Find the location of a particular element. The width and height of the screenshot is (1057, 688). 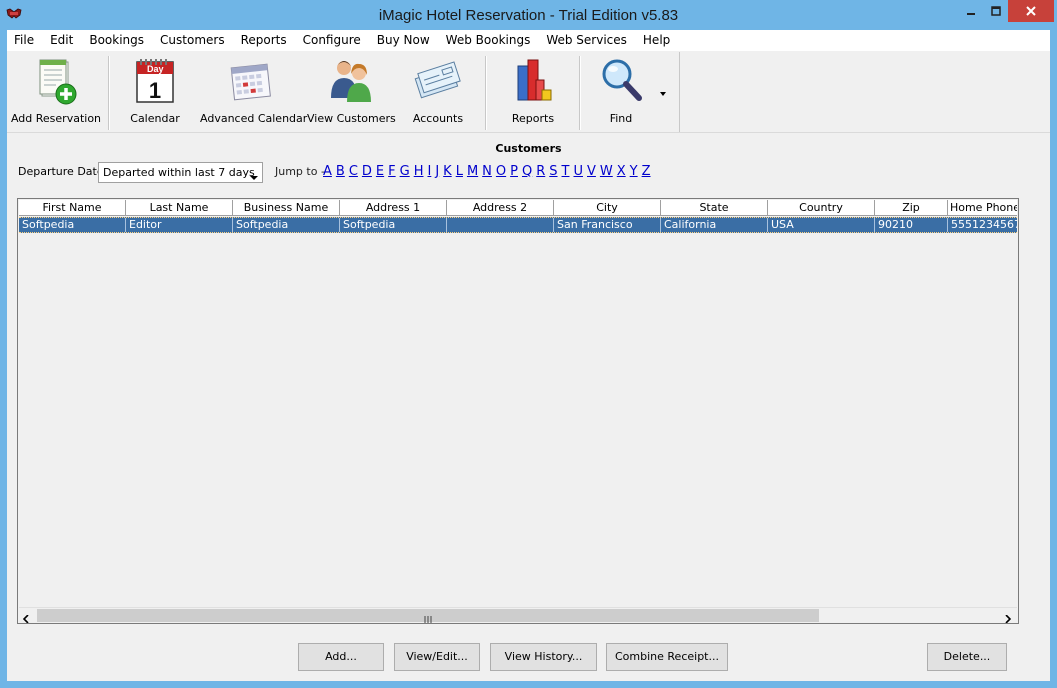

scrollbar-thumb is located at coordinates (428, 616).